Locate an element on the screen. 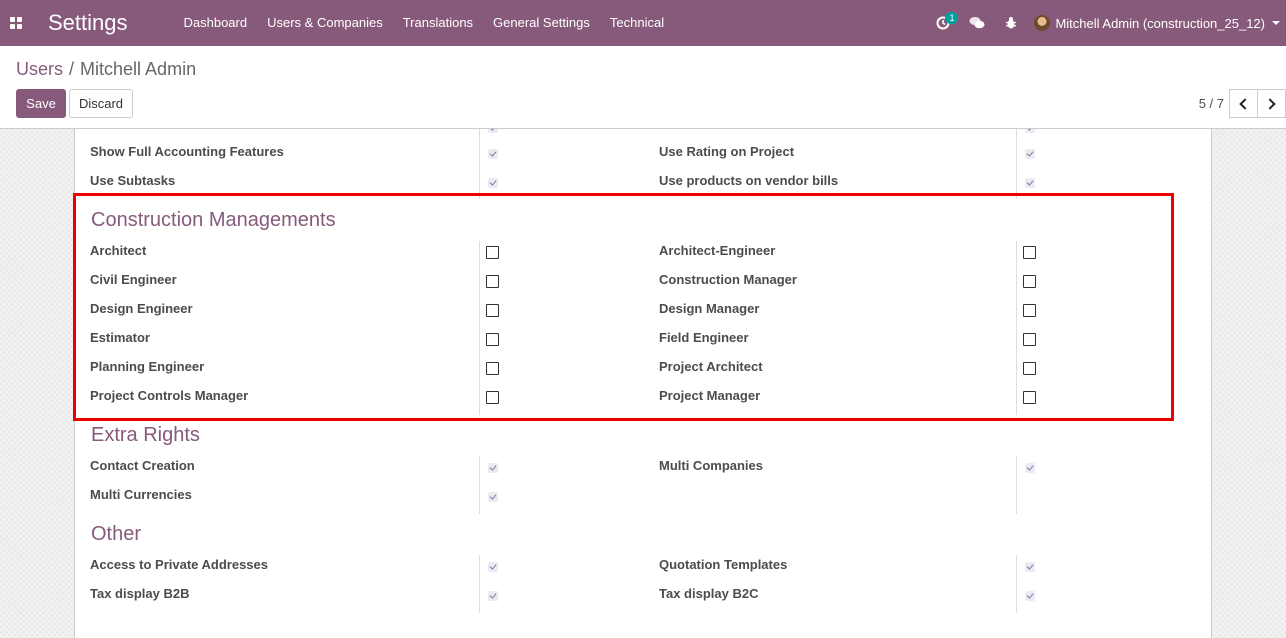 The height and width of the screenshot is (638, 1286). section-title-extra-rights: Extra Rights is located at coordinates (145, 435).